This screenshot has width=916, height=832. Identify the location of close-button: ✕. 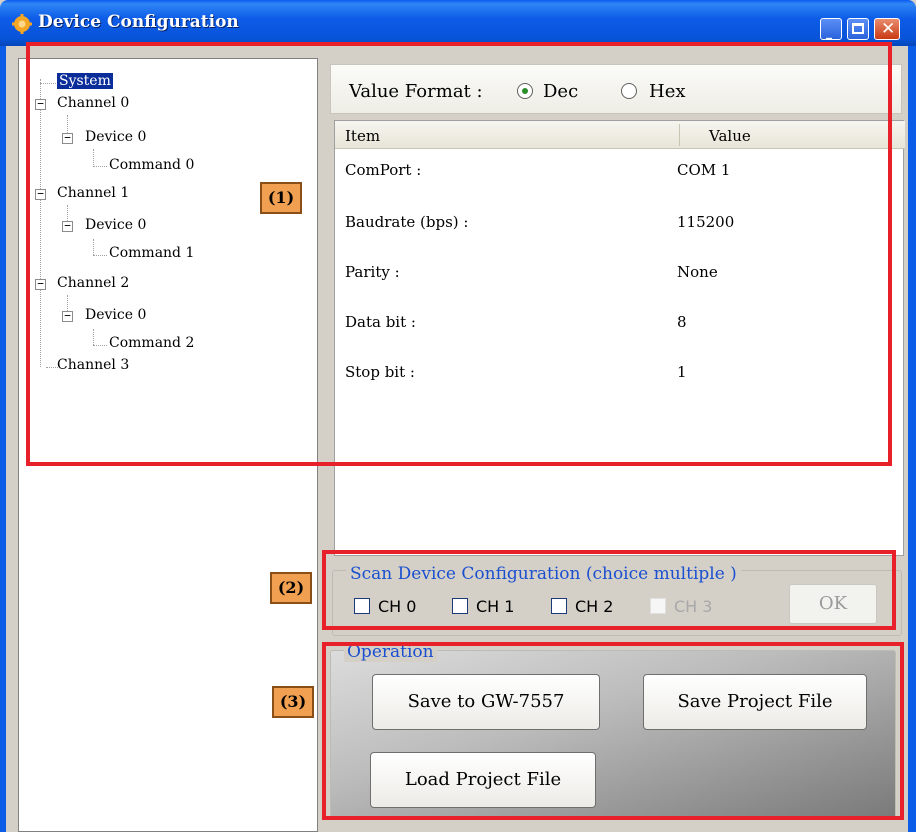
(887, 29).